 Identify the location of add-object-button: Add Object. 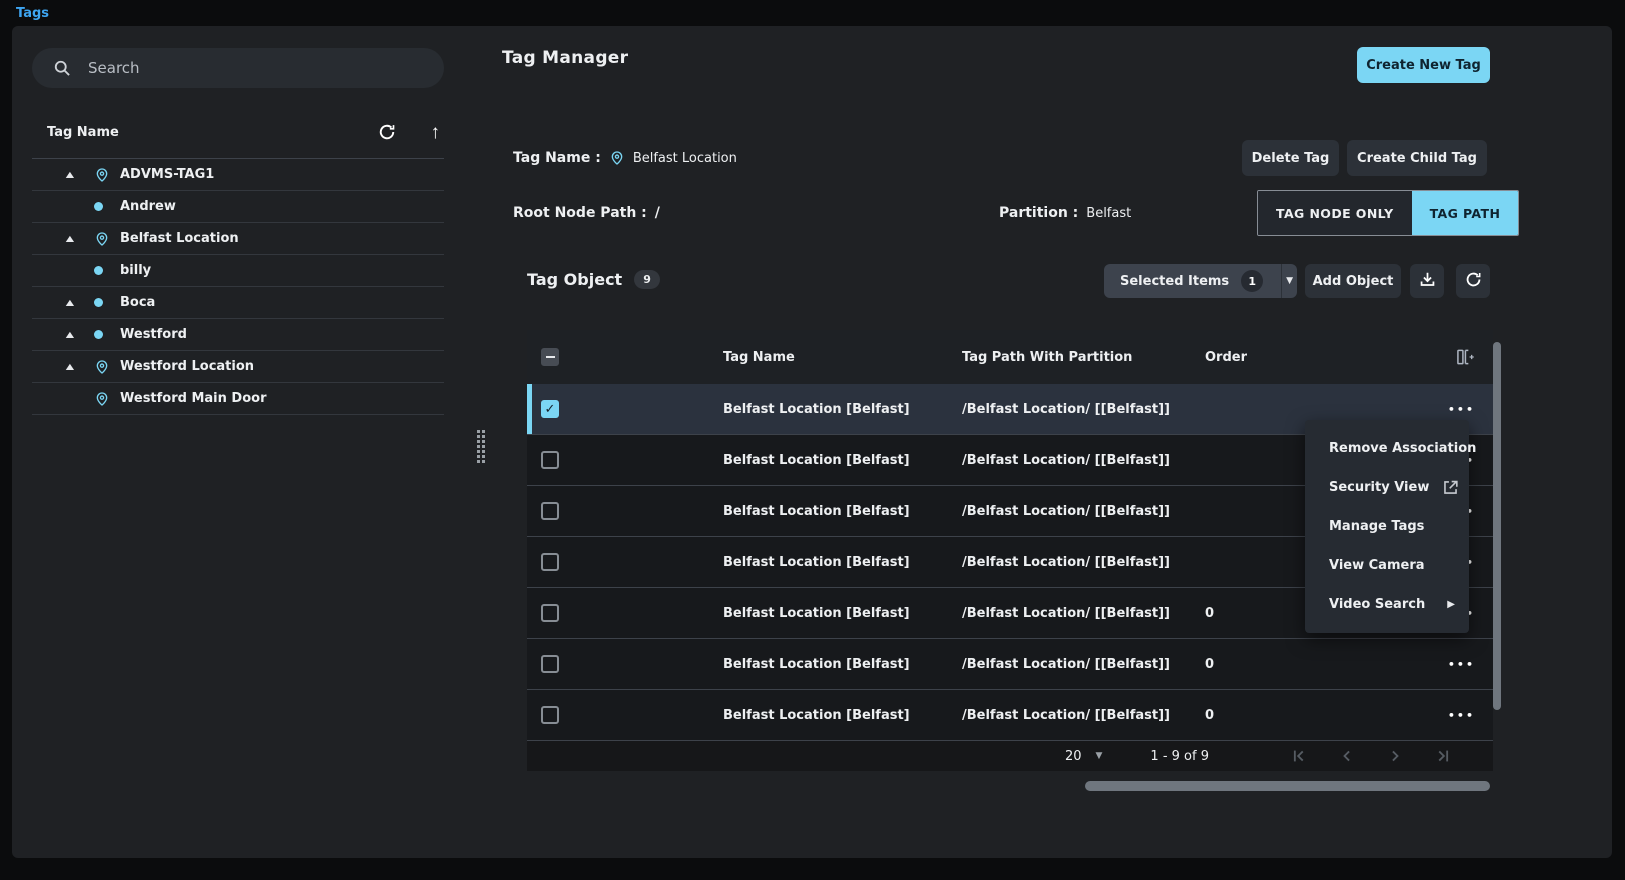
(1353, 281).